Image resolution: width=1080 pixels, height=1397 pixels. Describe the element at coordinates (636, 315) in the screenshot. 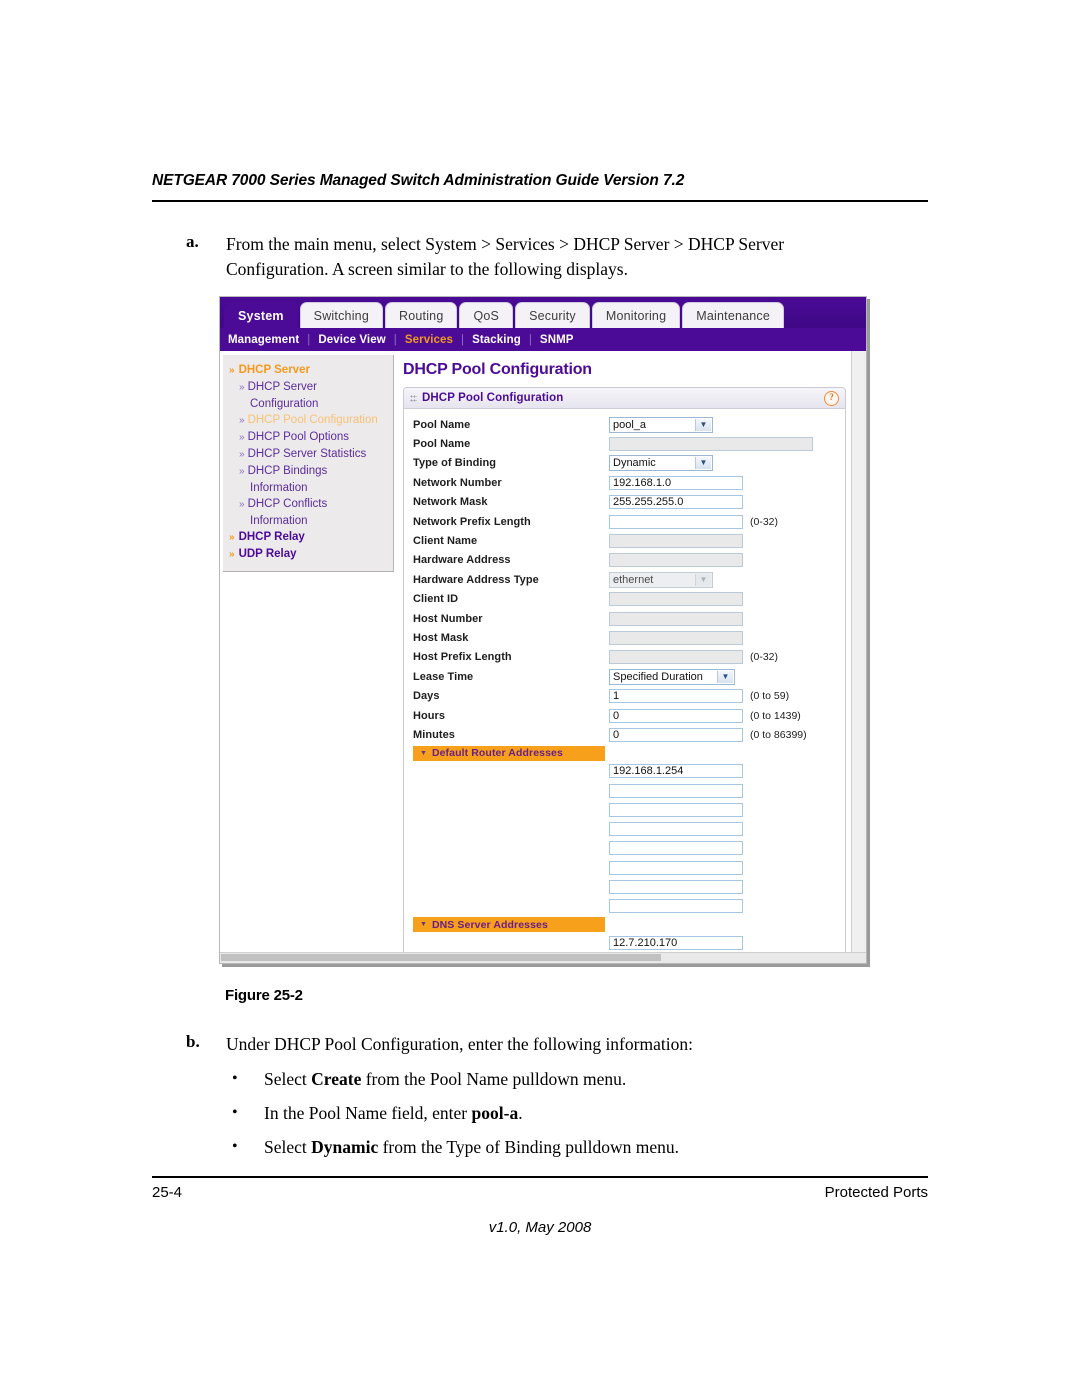

I see `tab-monitoring: Monitoring` at that location.